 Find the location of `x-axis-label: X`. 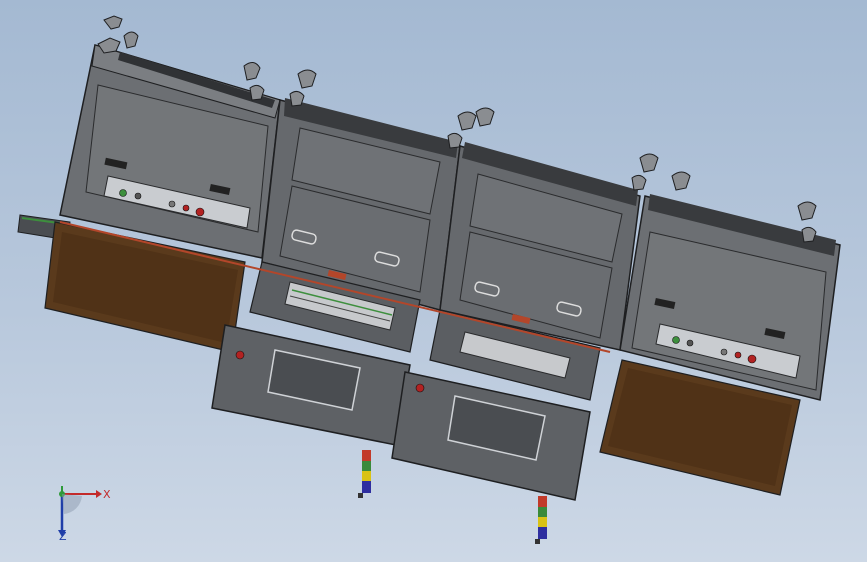

x-axis-label: X is located at coordinates (107, 494).